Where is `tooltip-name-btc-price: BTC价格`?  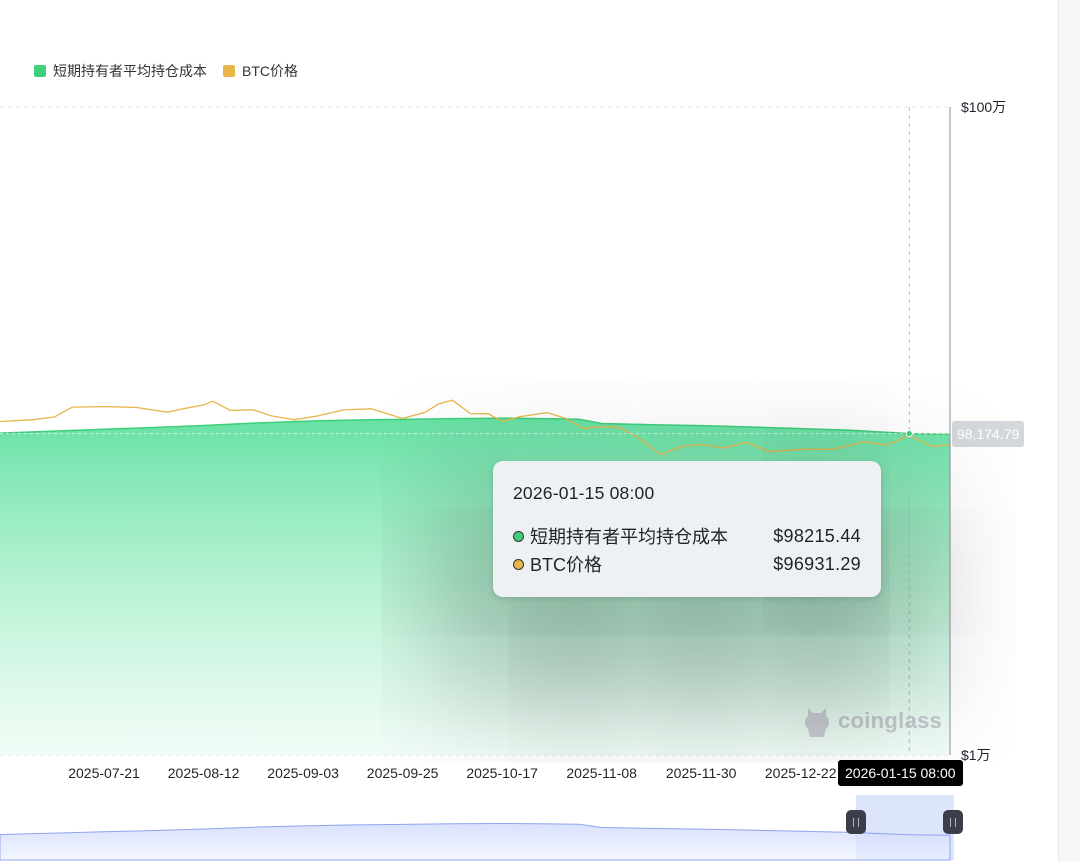 tooltip-name-btc-price: BTC价格 is located at coordinates (566, 565).